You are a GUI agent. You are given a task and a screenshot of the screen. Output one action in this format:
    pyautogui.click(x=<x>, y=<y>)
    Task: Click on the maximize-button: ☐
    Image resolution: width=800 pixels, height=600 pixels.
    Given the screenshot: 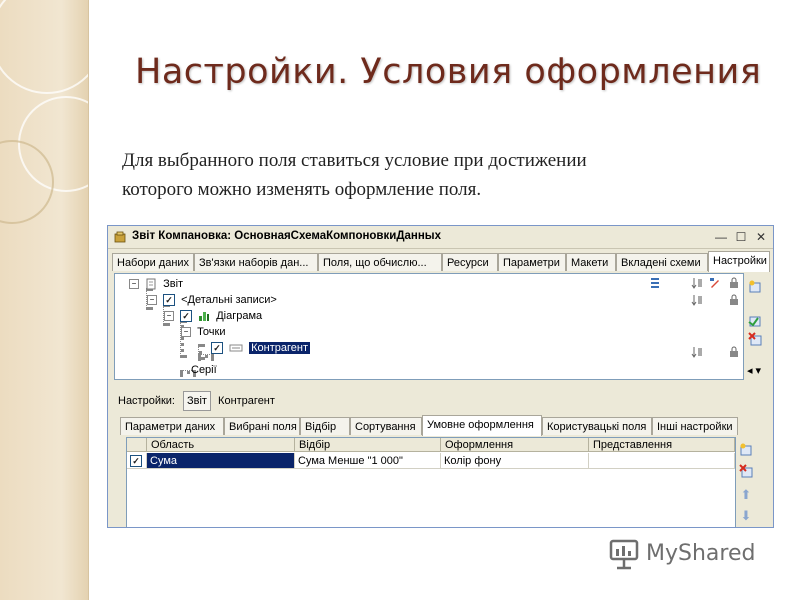 What is the action you would take?
    pyautogui.click(x=741, y=237)
    